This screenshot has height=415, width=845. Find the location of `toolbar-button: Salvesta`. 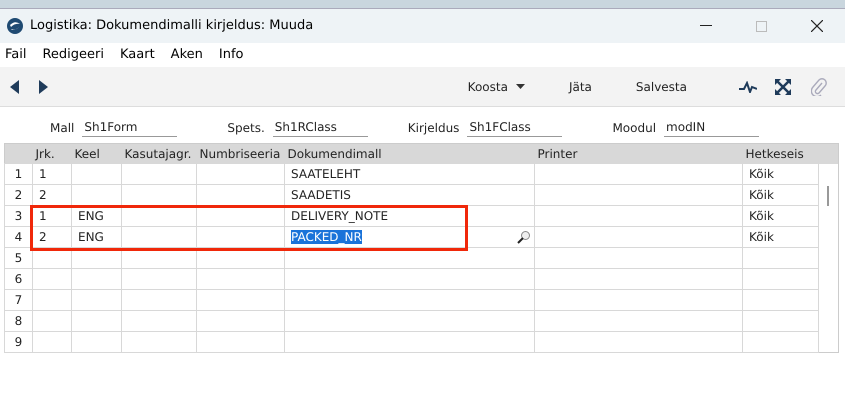

toolbar-button: Salvesta is located at coordinates (661, 86).